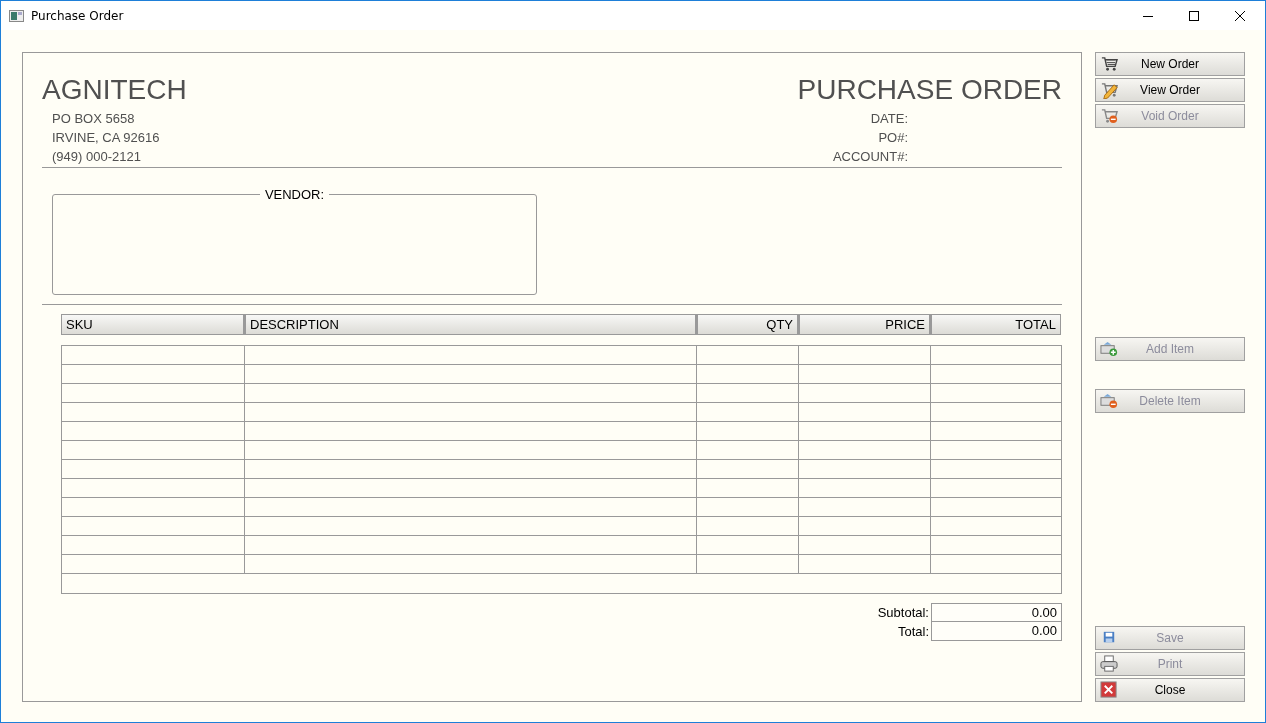 This screenshot has width=1266, height=723. What do you see at coordinates (1109, 690) in the screenshot?
I see `close-icon` at bounding box center [1109, 690].